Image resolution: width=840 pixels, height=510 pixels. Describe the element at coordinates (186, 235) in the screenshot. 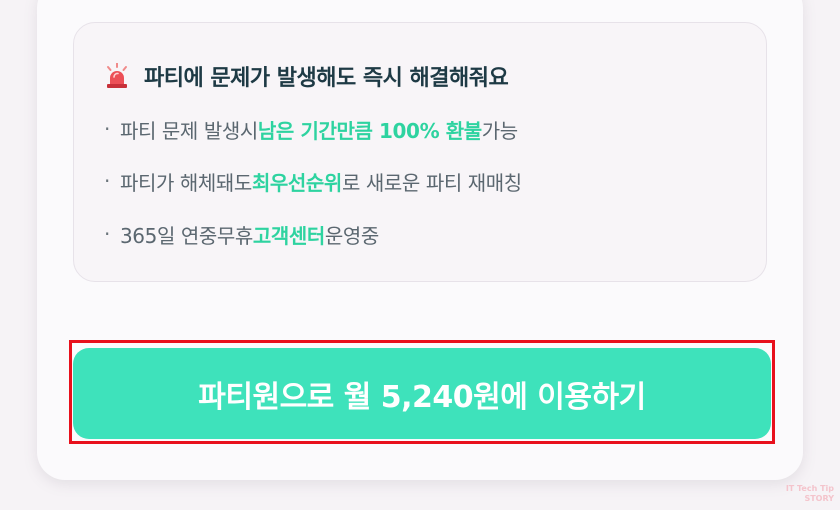

I see `item-text: 365일 연중무휴` at that location.